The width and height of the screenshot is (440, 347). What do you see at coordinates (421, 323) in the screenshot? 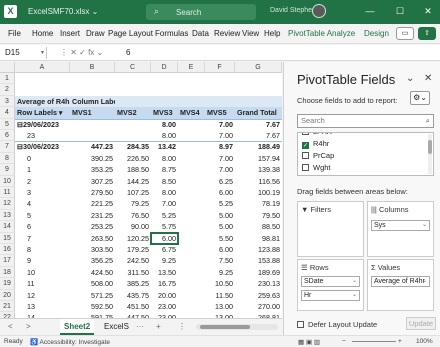
I see `update-button: Update` at bounding box center [421, 323].